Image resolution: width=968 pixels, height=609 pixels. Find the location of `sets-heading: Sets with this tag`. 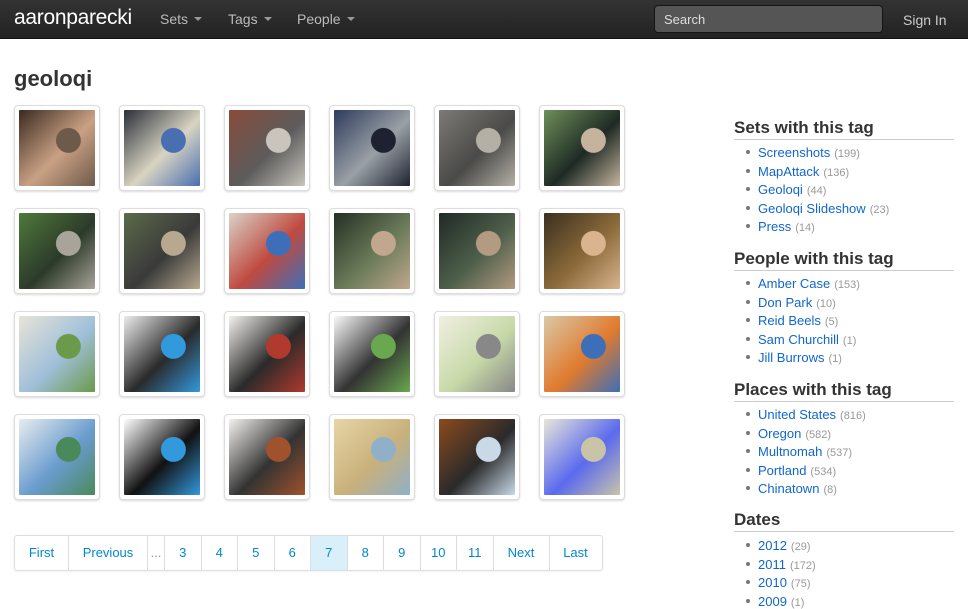

sets-heading: Sets with this tag is located at coordinates (844, 129).